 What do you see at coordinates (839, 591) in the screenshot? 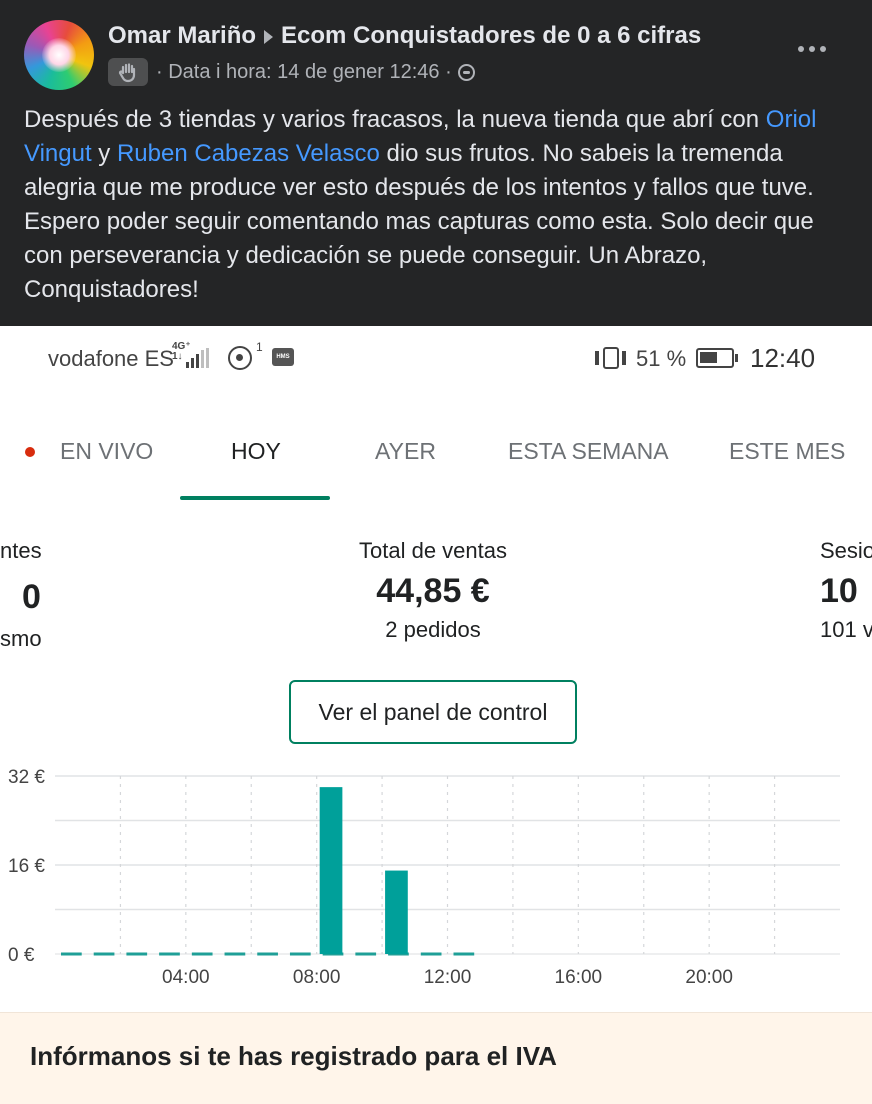
I see `metric-value: 10` at bounding box center [839, 591].